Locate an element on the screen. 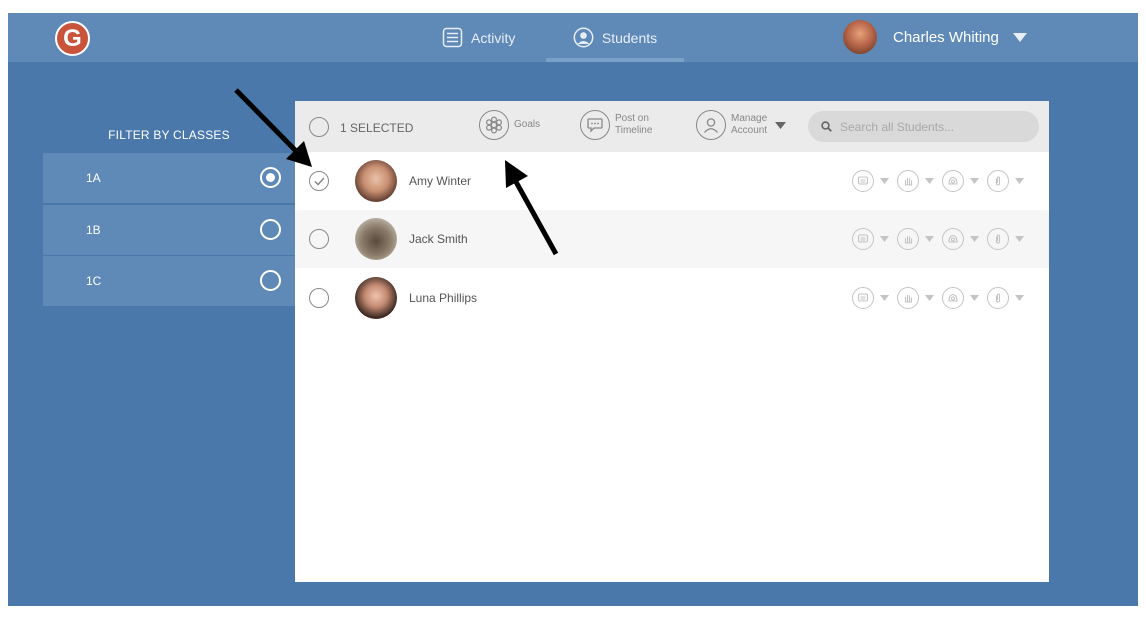 The width and height of the screenshot is (1146, 623). user-outline-icon is located at coordinates (711, 125).